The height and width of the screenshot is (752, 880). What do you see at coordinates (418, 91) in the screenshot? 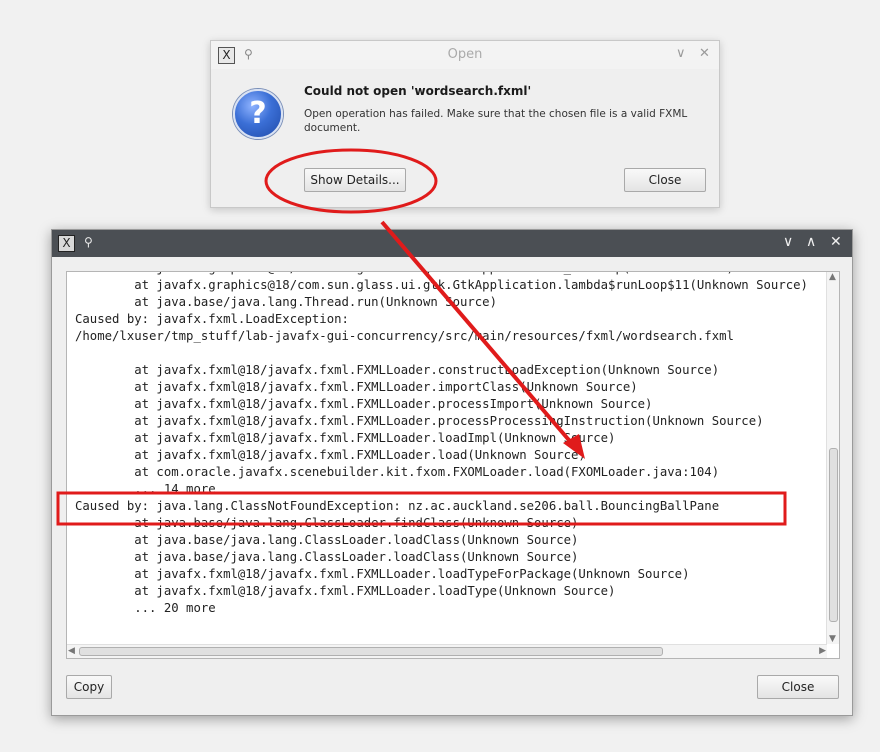
I see `error-heading: Could not open 'wordsearch.fxml'` at bounding box center [418, 91].